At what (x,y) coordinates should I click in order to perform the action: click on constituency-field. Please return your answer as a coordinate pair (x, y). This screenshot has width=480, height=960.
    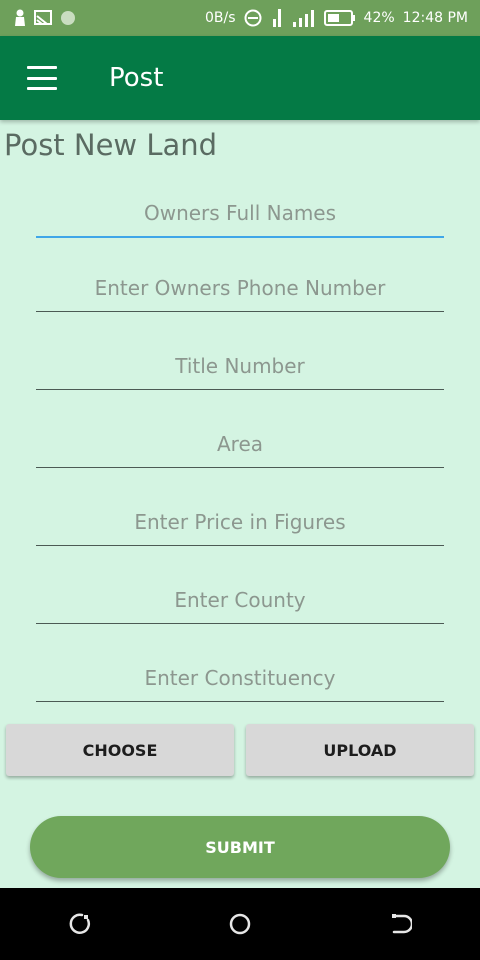
    Looking at the image, I should click on (240, 677).